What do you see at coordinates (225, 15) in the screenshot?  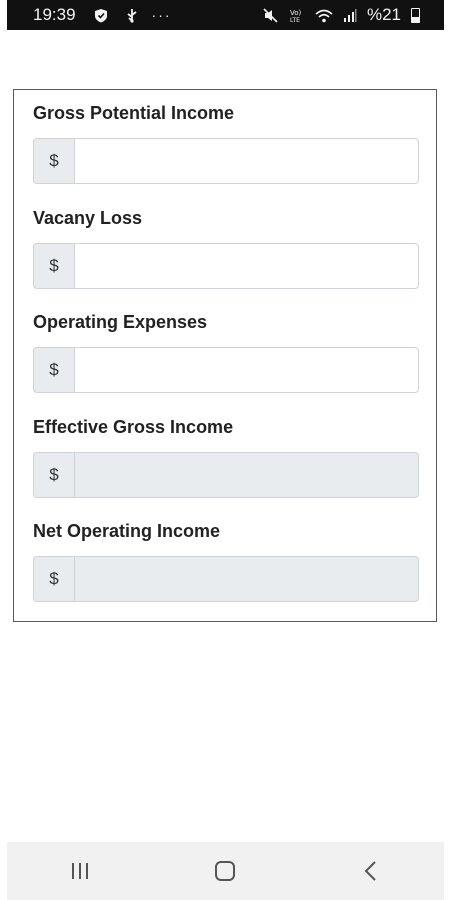 I see `status-bar: 19:39 ··· Vo) LTE %21` at bounding box center [225, 15].